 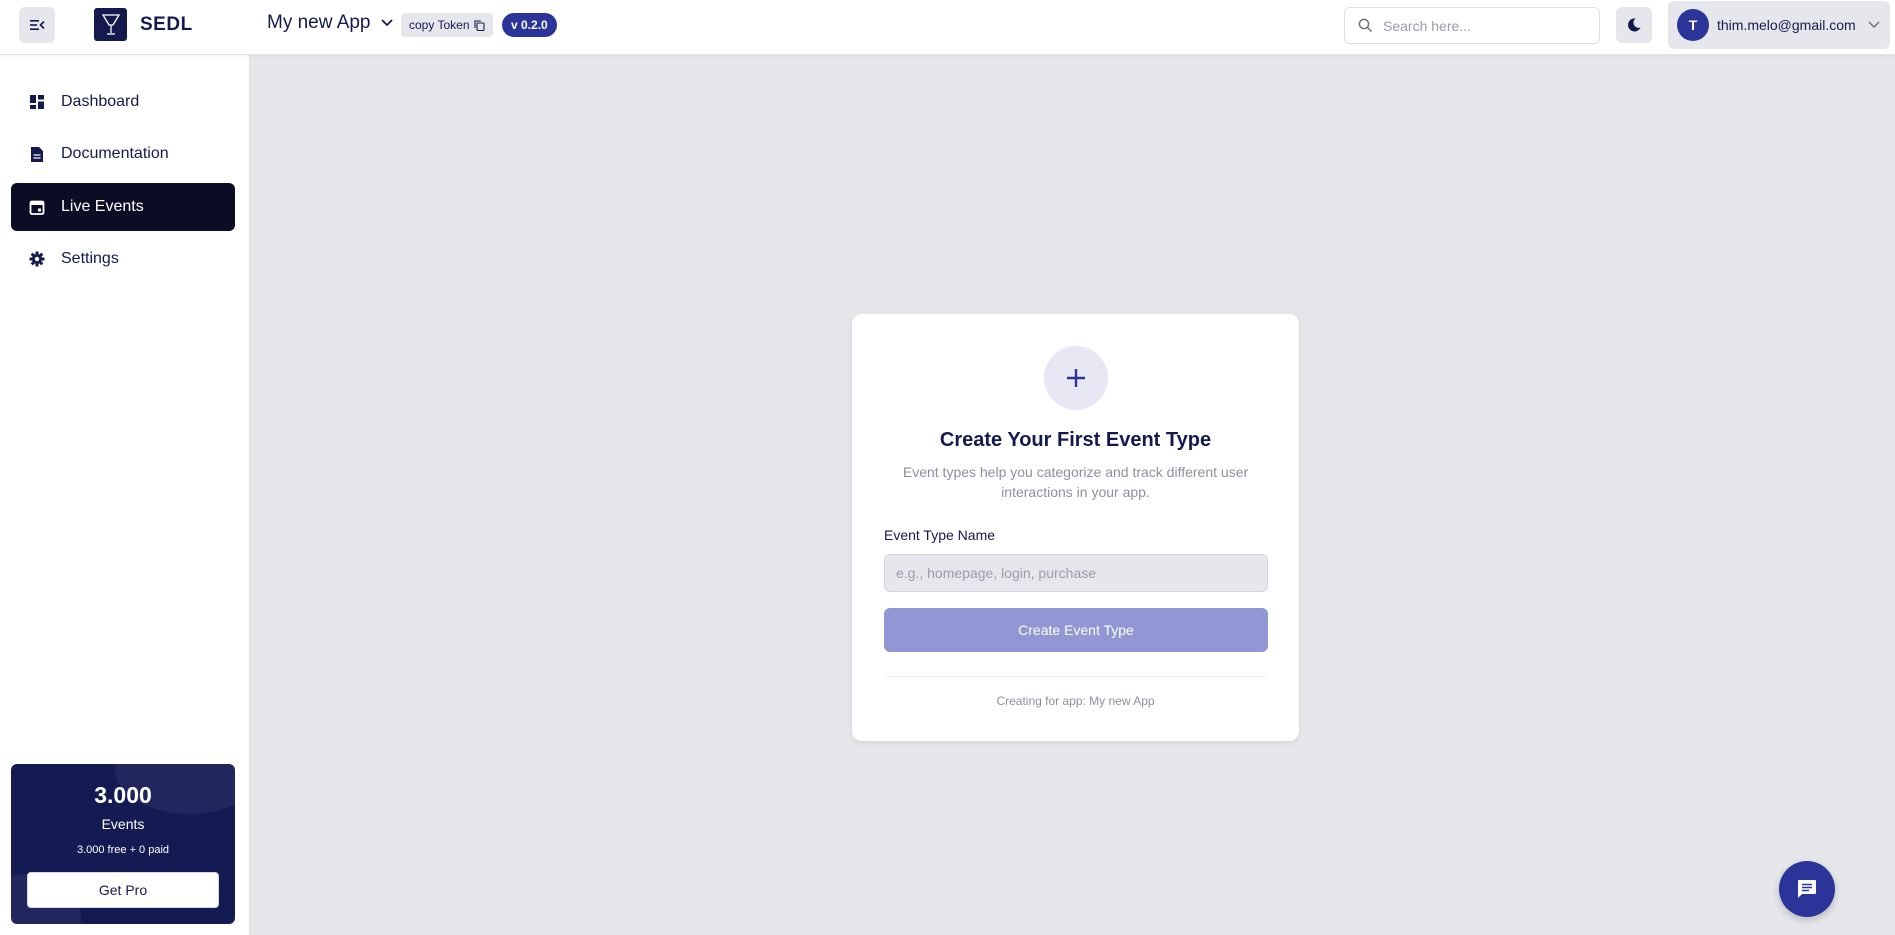 What do you see at coordinates (1483, 25) in the screenshot?
I see `search-input` at bounding box center [1483, 25].